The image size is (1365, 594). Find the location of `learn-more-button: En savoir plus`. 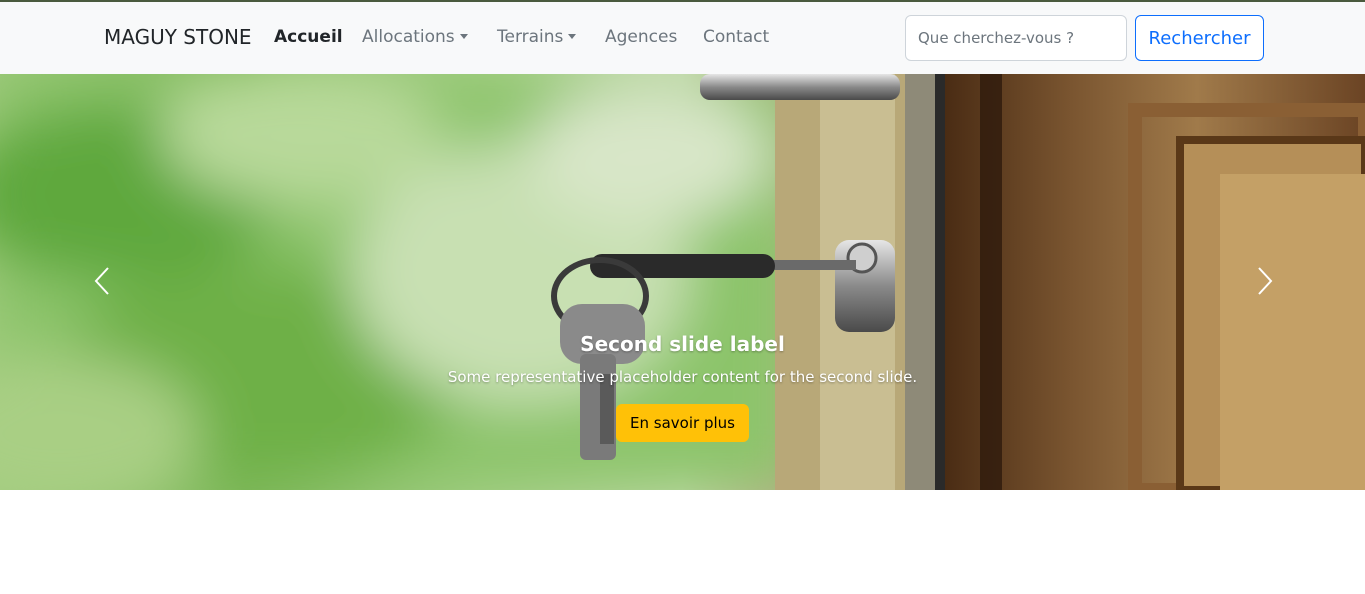

learn-more-button: En savoir plus is located at coordinates (682, 423).